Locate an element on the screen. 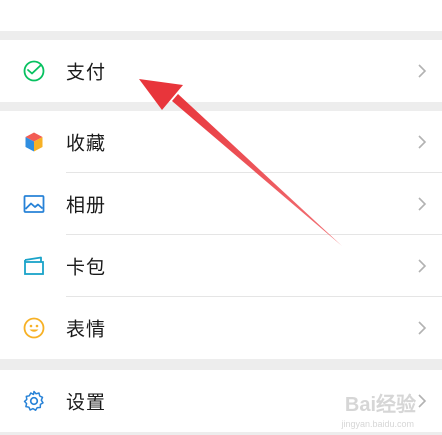 The height and width of the screenshot is (435, 442). gear-icon is located at coordinates (34, 401).